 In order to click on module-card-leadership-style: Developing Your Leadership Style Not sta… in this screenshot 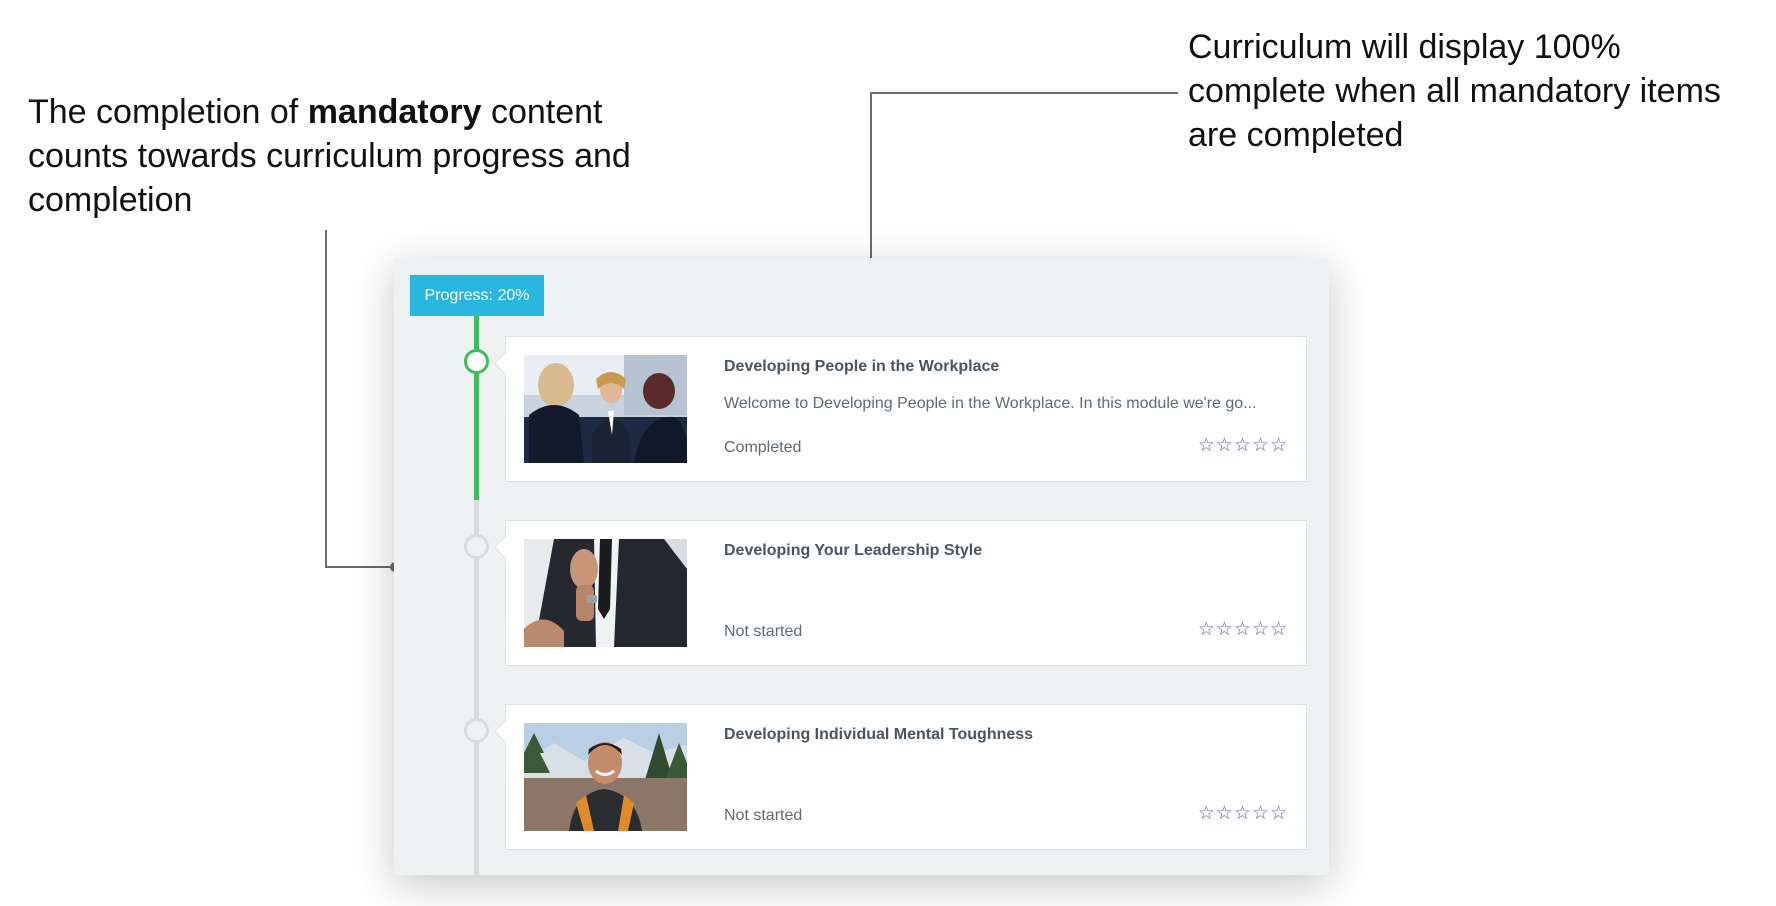, I will do `click(906, 593)`.